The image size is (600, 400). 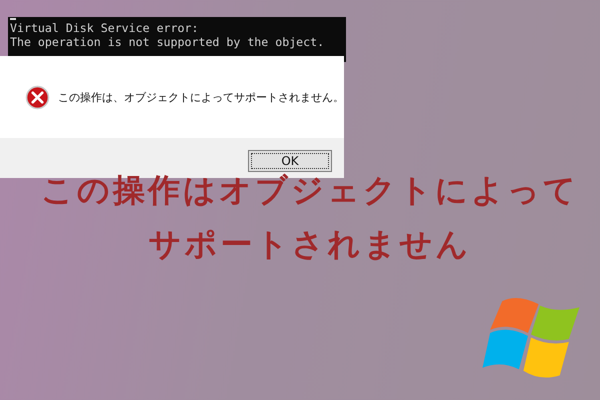 What do you see at coordinates (105, 28) in the screenshot?
I see `console-text: Virtual Disk Service error:` at bounding box center [105, 28].